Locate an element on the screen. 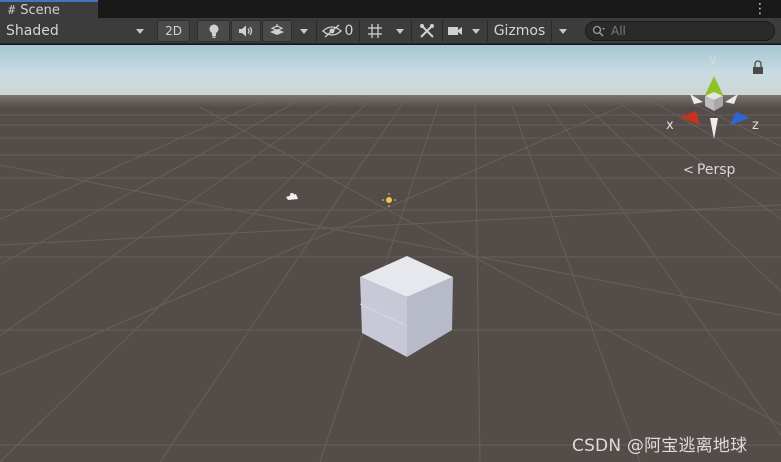 The width and height of the screenshot is (781, 462). lighting-toggle-button is located at coordinates (213, 31).